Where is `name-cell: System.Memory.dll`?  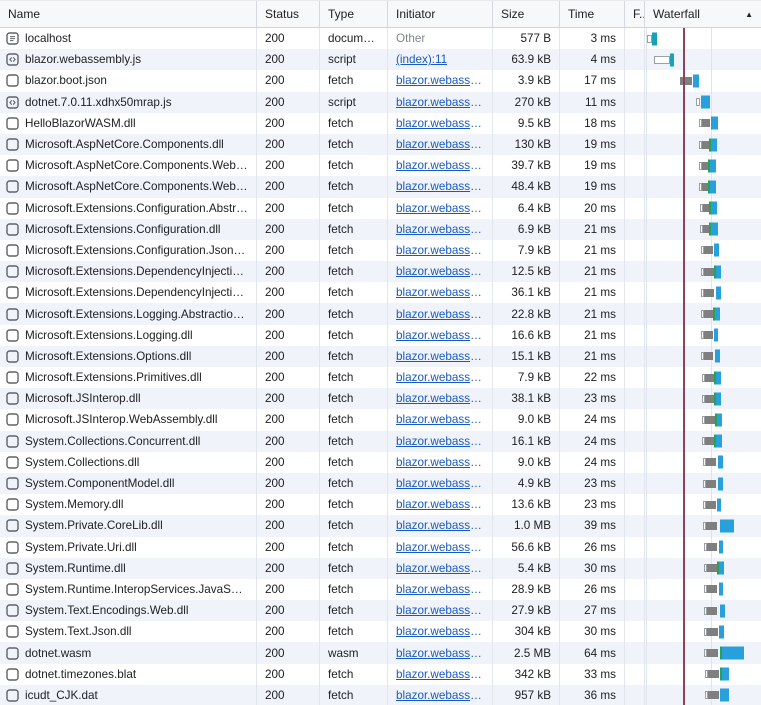 name-cell: System.Memory.dll is located at coordinates (128, 505).